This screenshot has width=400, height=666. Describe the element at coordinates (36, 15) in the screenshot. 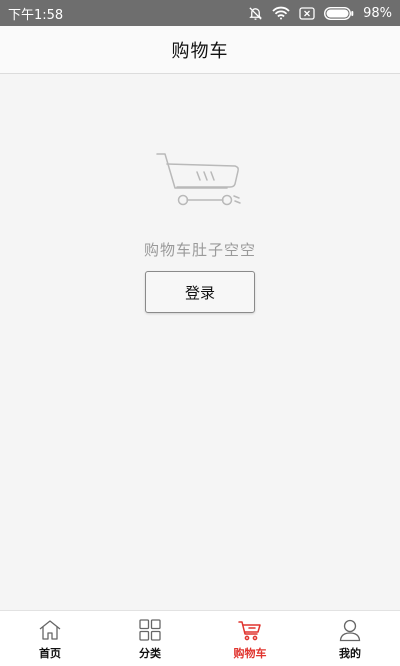

I see `status-time: 下午1:58` at that location.